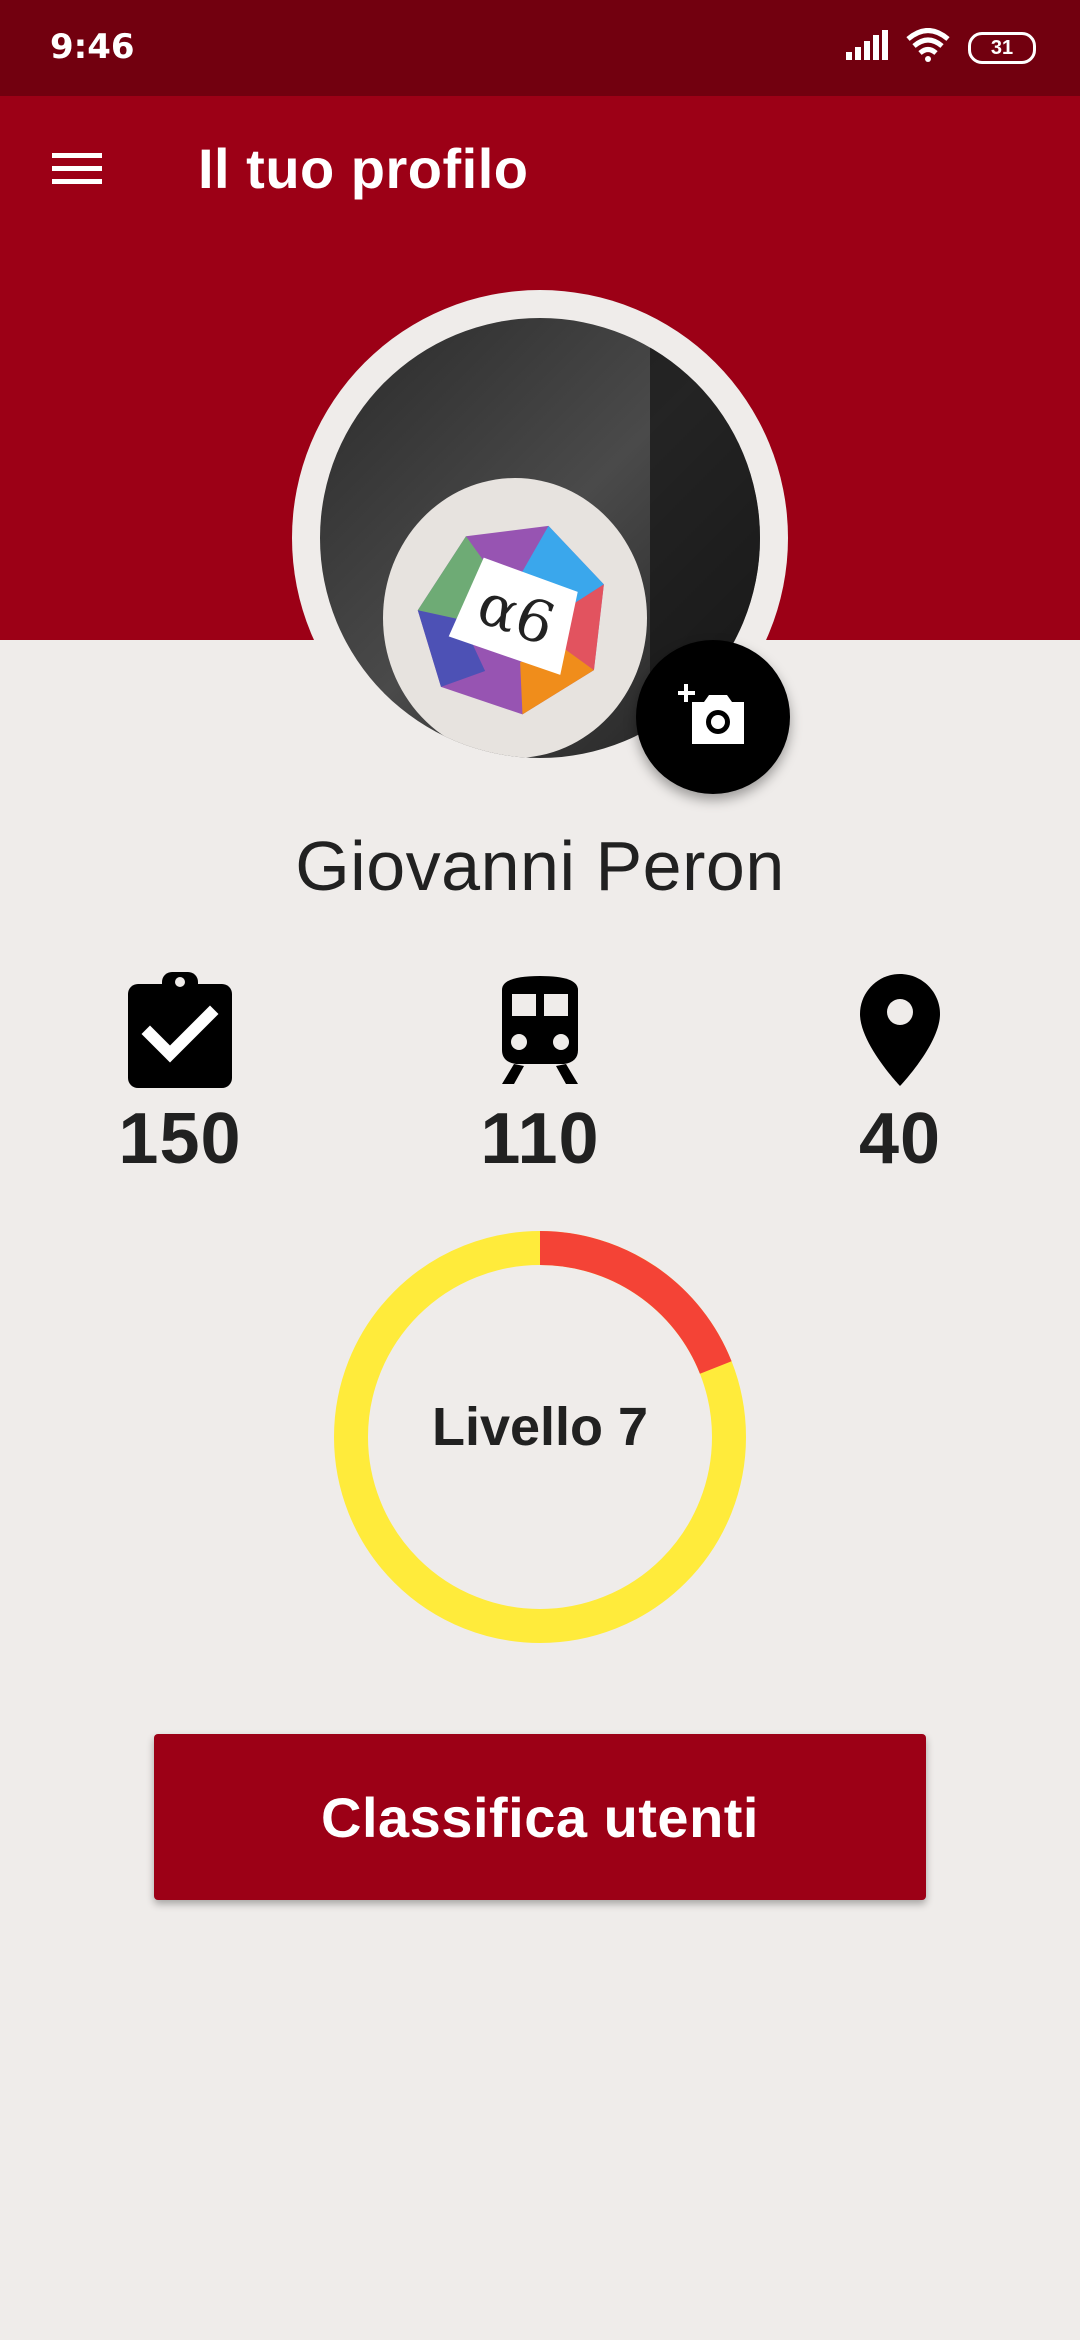  Describe the element at coordinates (363, 168) in the screenshot. I see `page-title: Il tuo profilo` at that location.